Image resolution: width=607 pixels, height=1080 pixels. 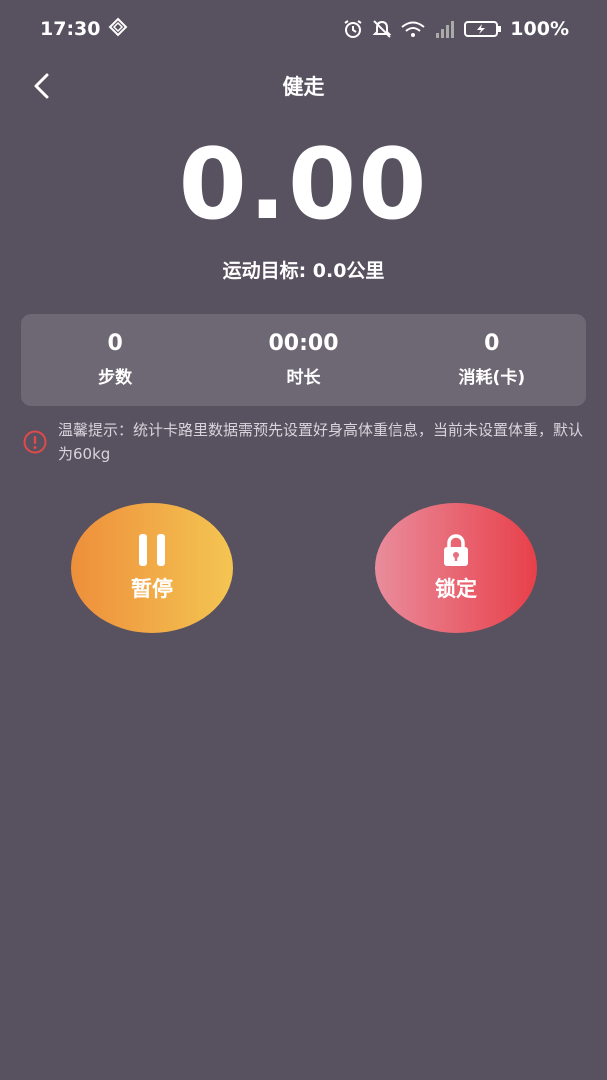 I want to click on page-title: 健走, so click(x=303, y=87).